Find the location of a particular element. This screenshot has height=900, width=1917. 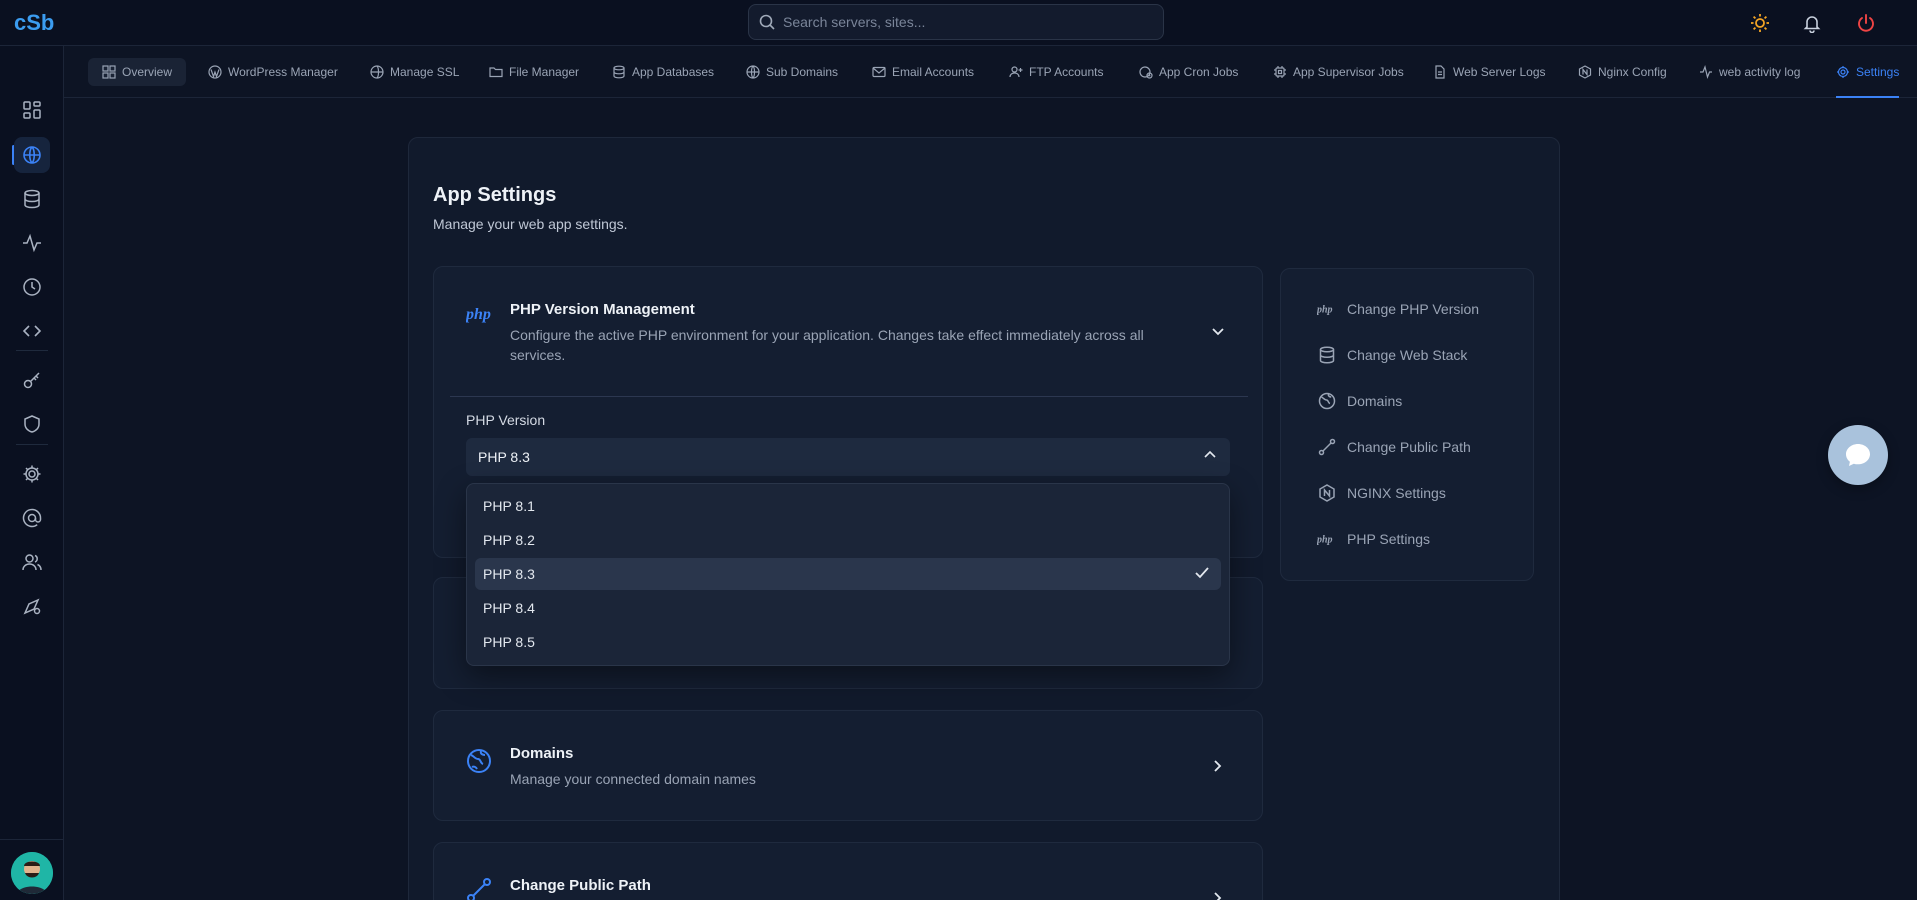

tab-app-supervisor-jobs: App Supervisor Jobs is located at coordinates (1338, 72).